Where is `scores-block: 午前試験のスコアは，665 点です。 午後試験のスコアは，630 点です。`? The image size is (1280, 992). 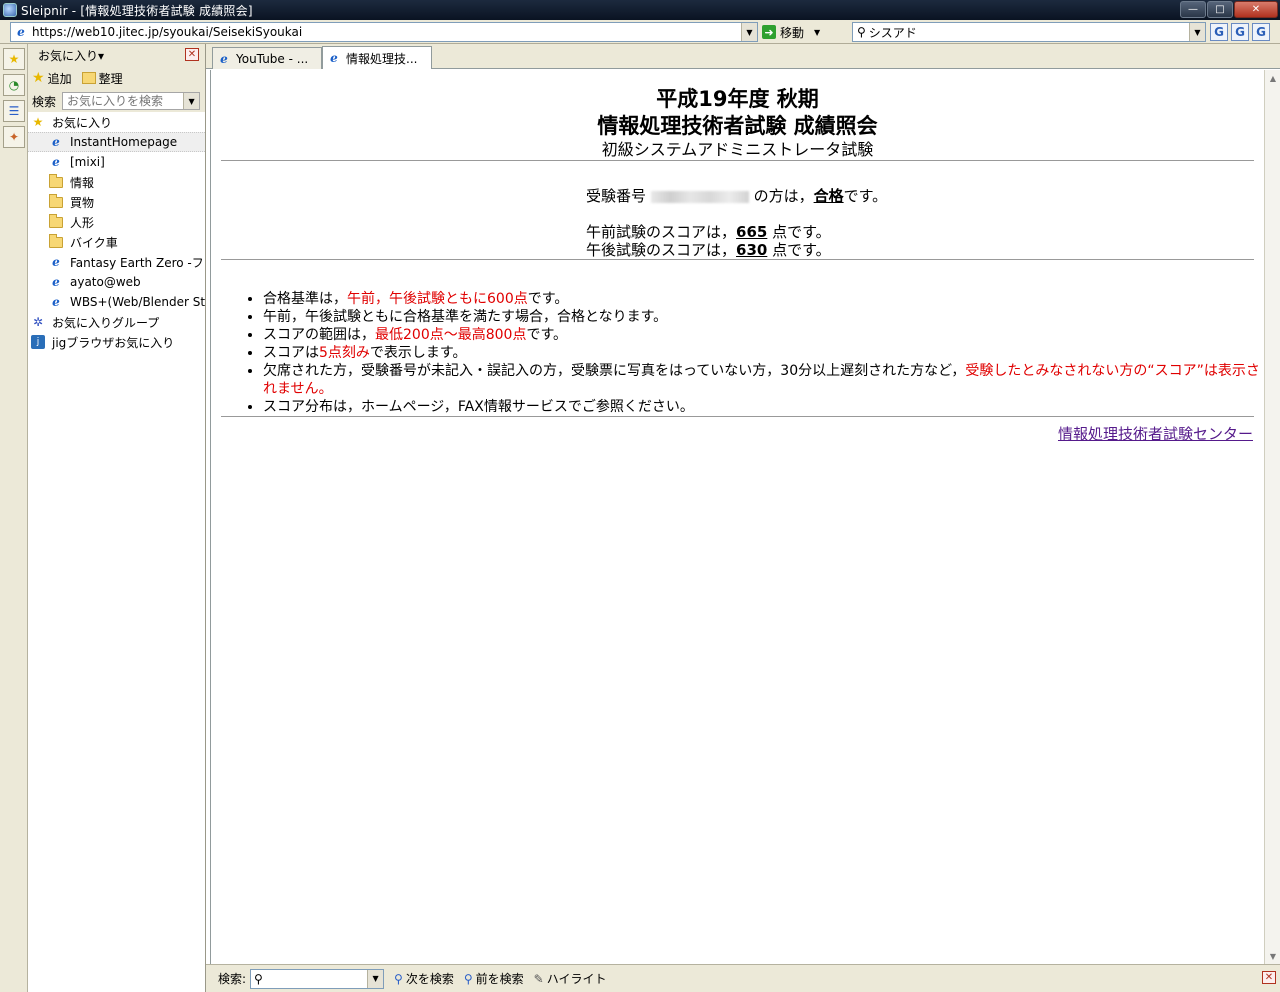 scores-block: 午前試験のスコアは，665 点です。 午後試験のスコアは，630 点です。 is located at coordinates (925, 241).